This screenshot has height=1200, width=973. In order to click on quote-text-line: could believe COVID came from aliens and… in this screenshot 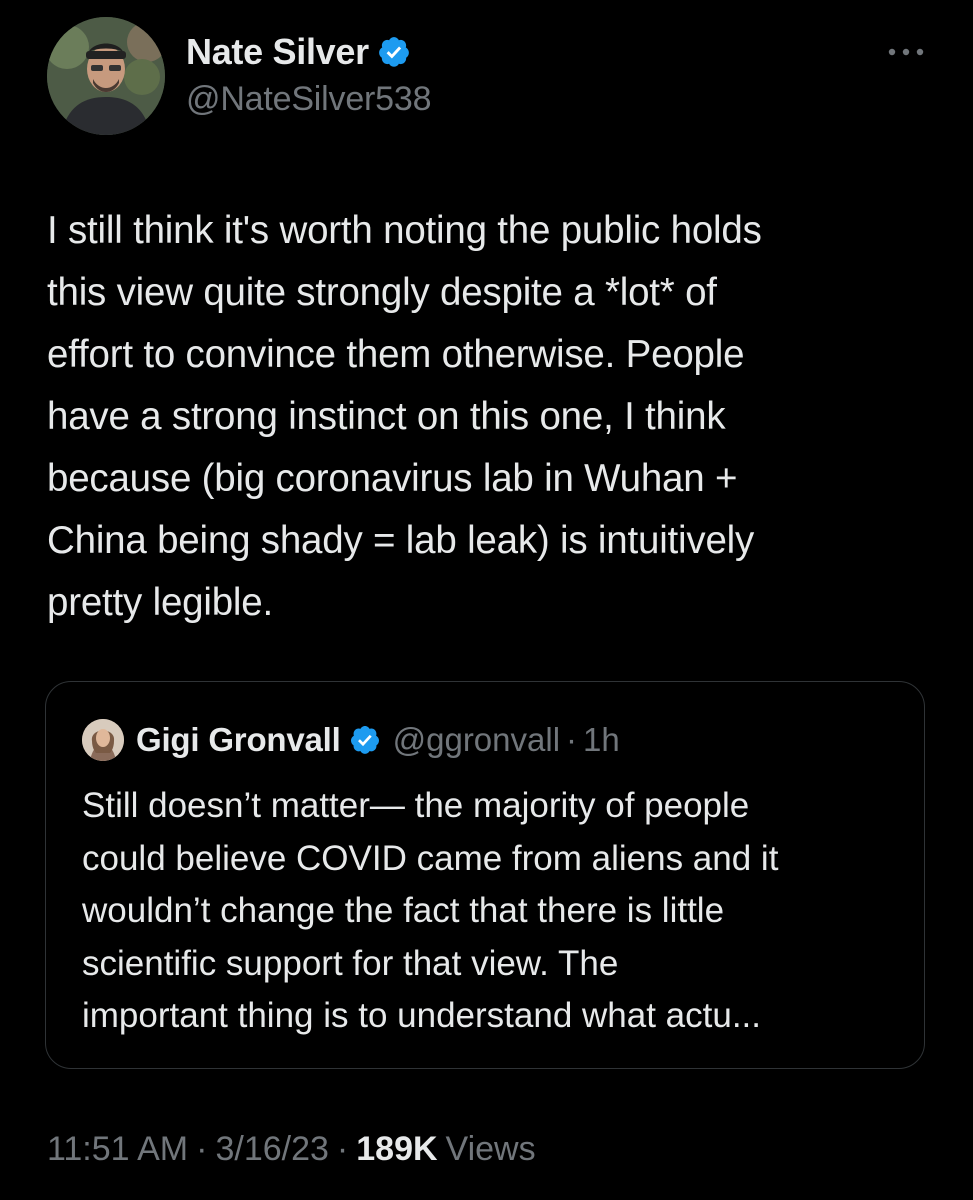, I will do `click(430, 858)`.